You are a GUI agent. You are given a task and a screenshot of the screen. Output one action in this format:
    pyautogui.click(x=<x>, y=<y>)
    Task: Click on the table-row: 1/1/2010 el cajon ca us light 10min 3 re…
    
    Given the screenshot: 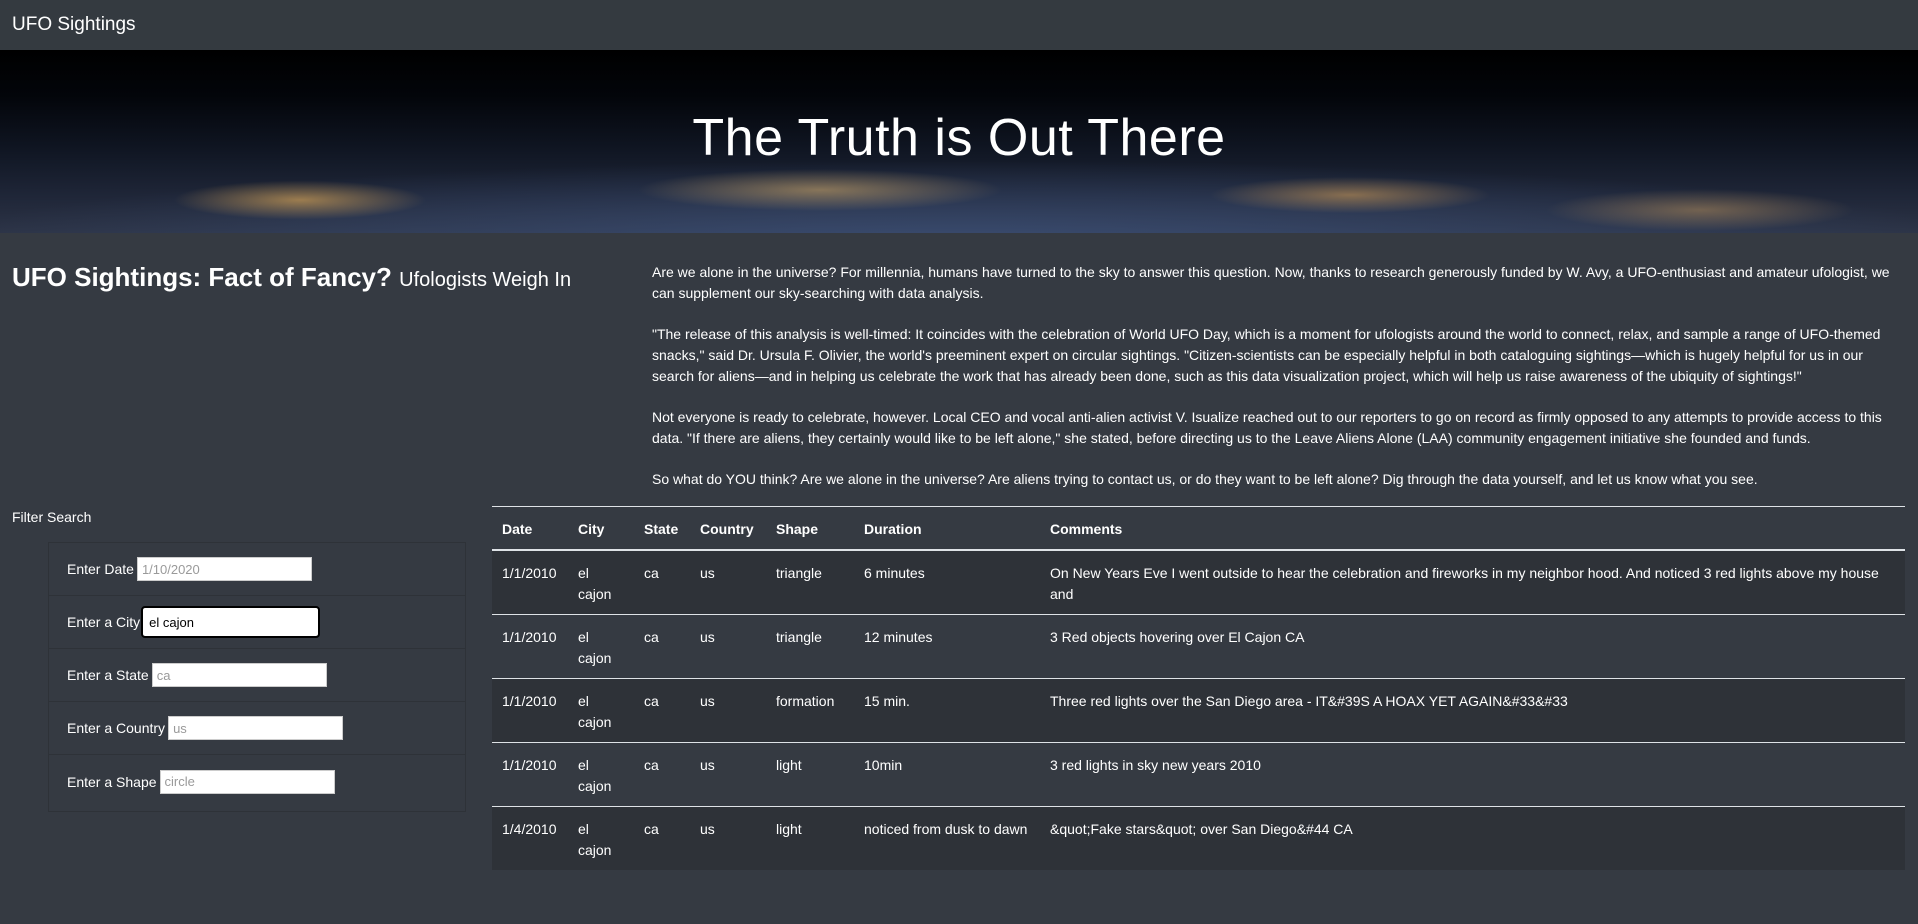 What is the action you would take?
    pyautogui.click(x=1198, y=774)
    